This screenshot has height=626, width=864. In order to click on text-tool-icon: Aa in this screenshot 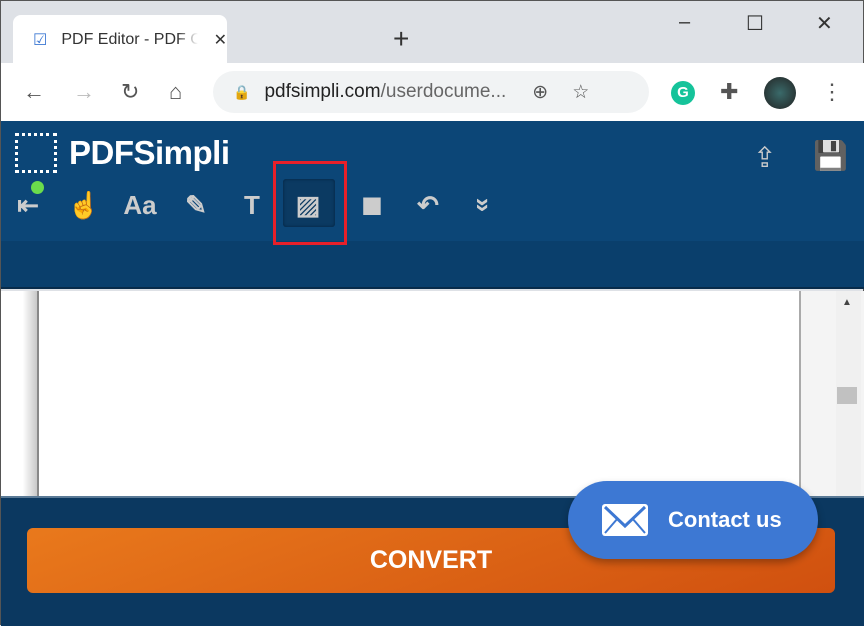, I will do `click(140, 205)`.